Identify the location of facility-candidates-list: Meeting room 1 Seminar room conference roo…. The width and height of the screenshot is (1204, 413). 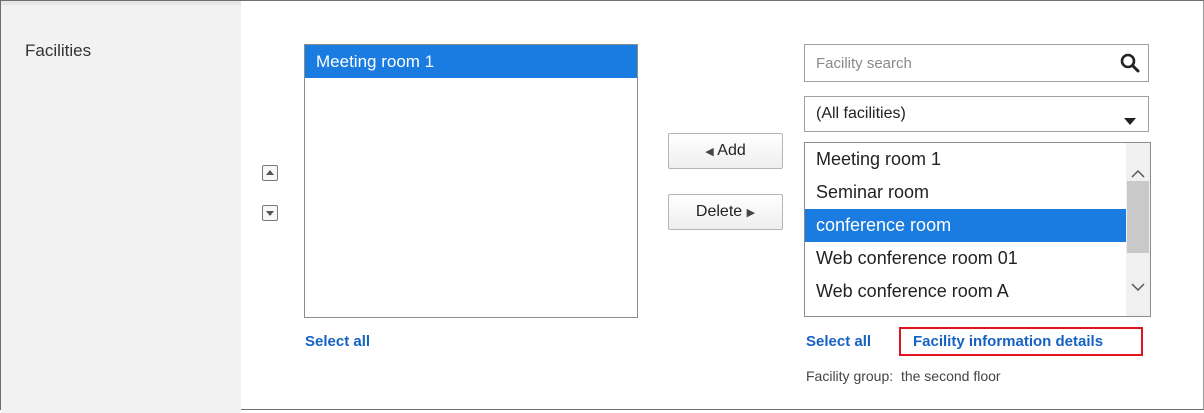
(977, 229).